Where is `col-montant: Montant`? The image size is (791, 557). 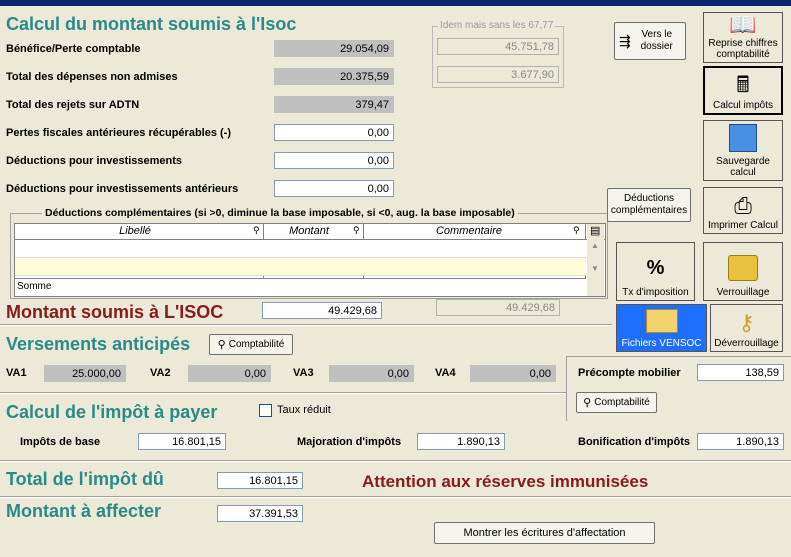
col-montant: Montant is located at coordinates (309, 231).